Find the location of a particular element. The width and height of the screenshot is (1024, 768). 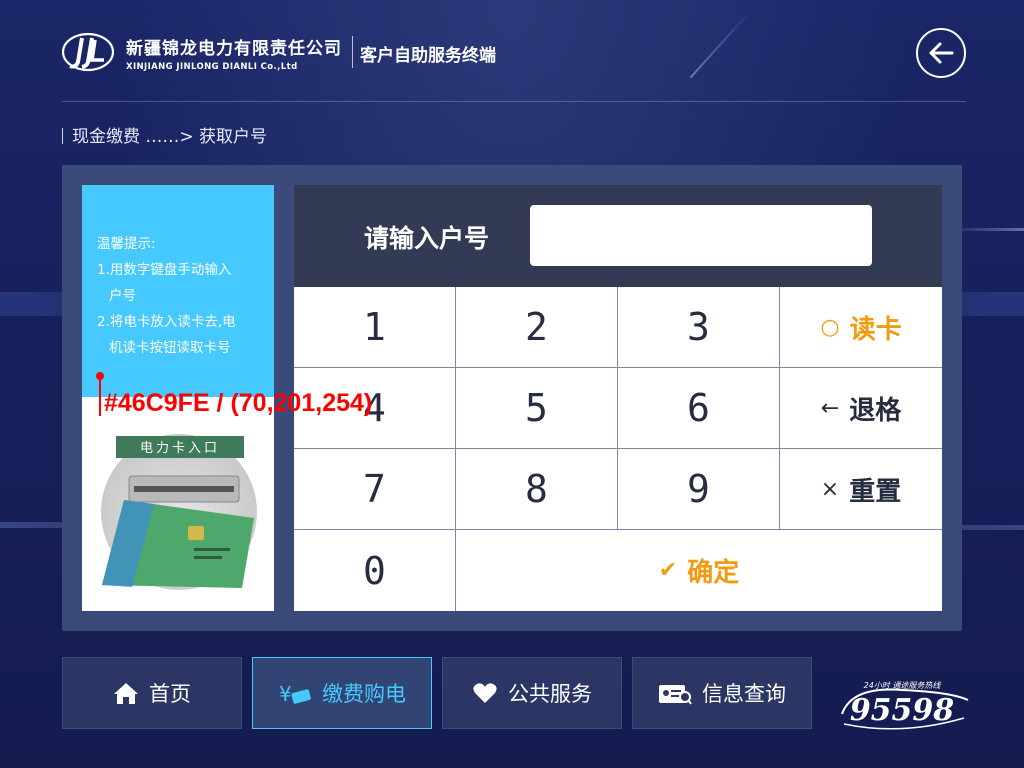

key-1-label: 1 is located at coordinates (374, 327).